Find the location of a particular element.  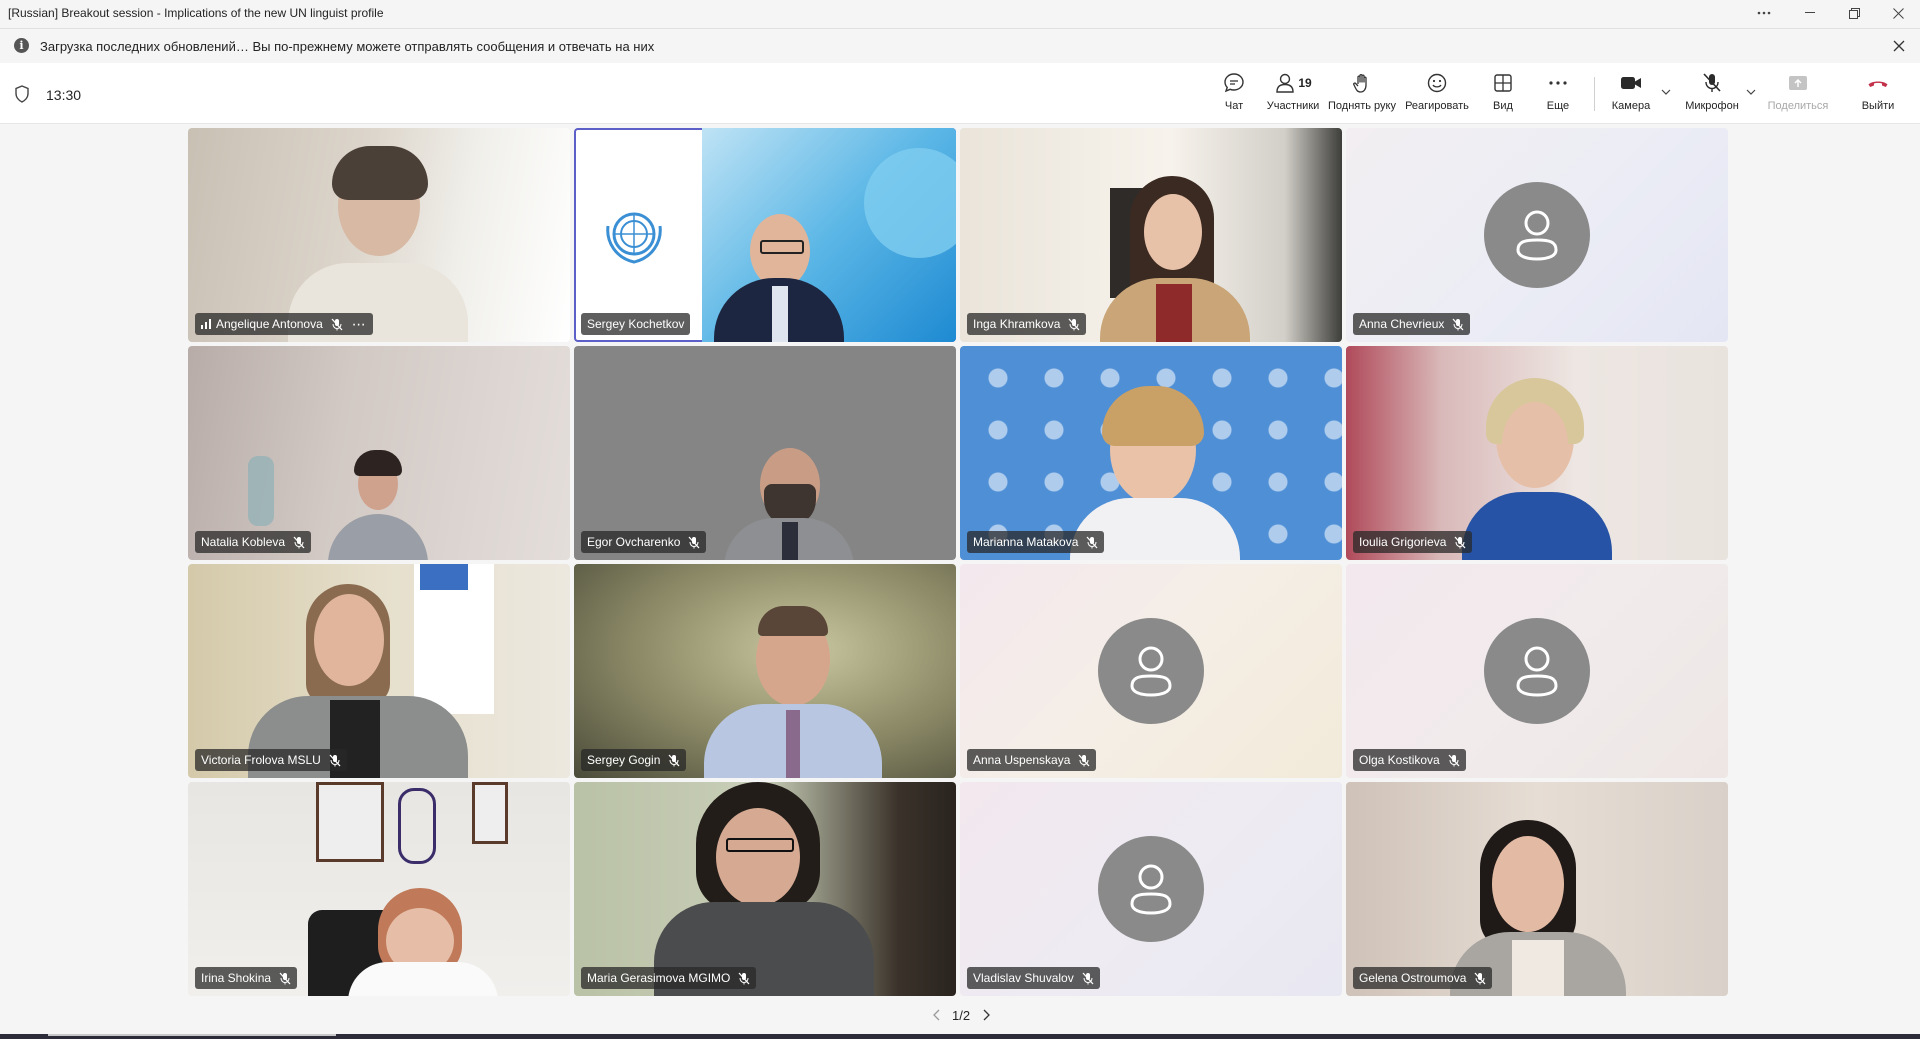

react-button: Реагировать is located at coordinates (1437, 95).